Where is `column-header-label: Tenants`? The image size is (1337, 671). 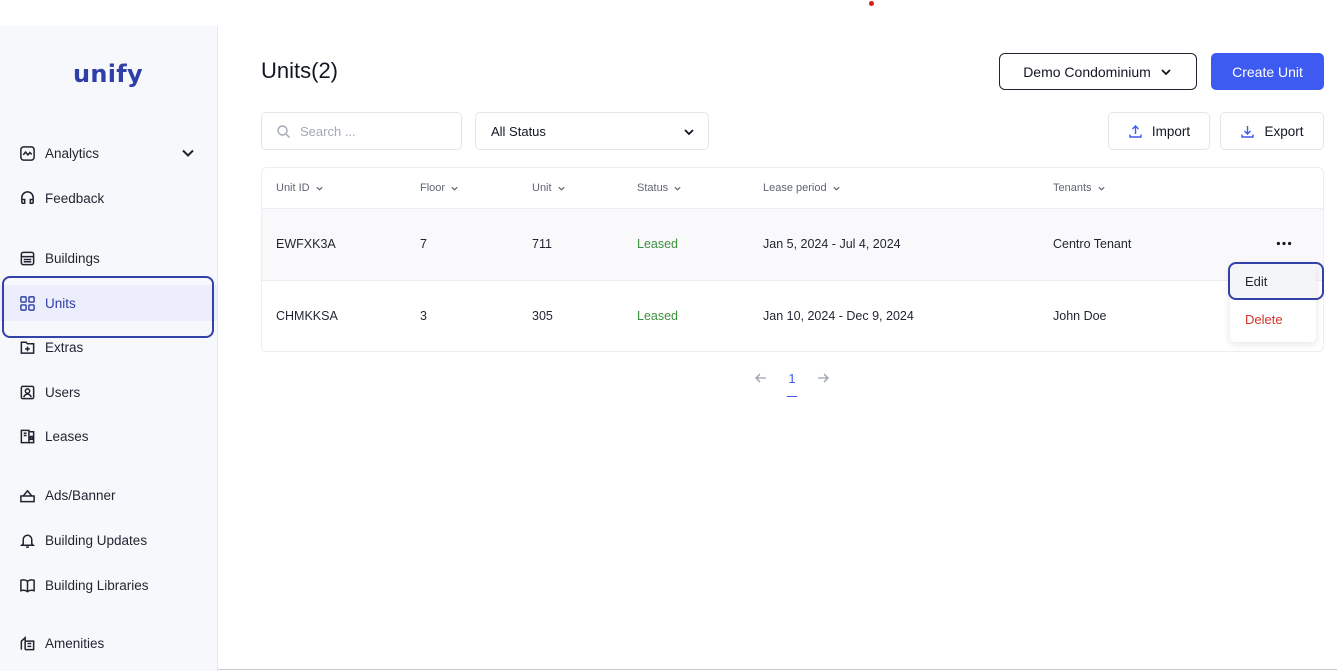
column-header-label: Tenants is located at coordinates (1072, 188).